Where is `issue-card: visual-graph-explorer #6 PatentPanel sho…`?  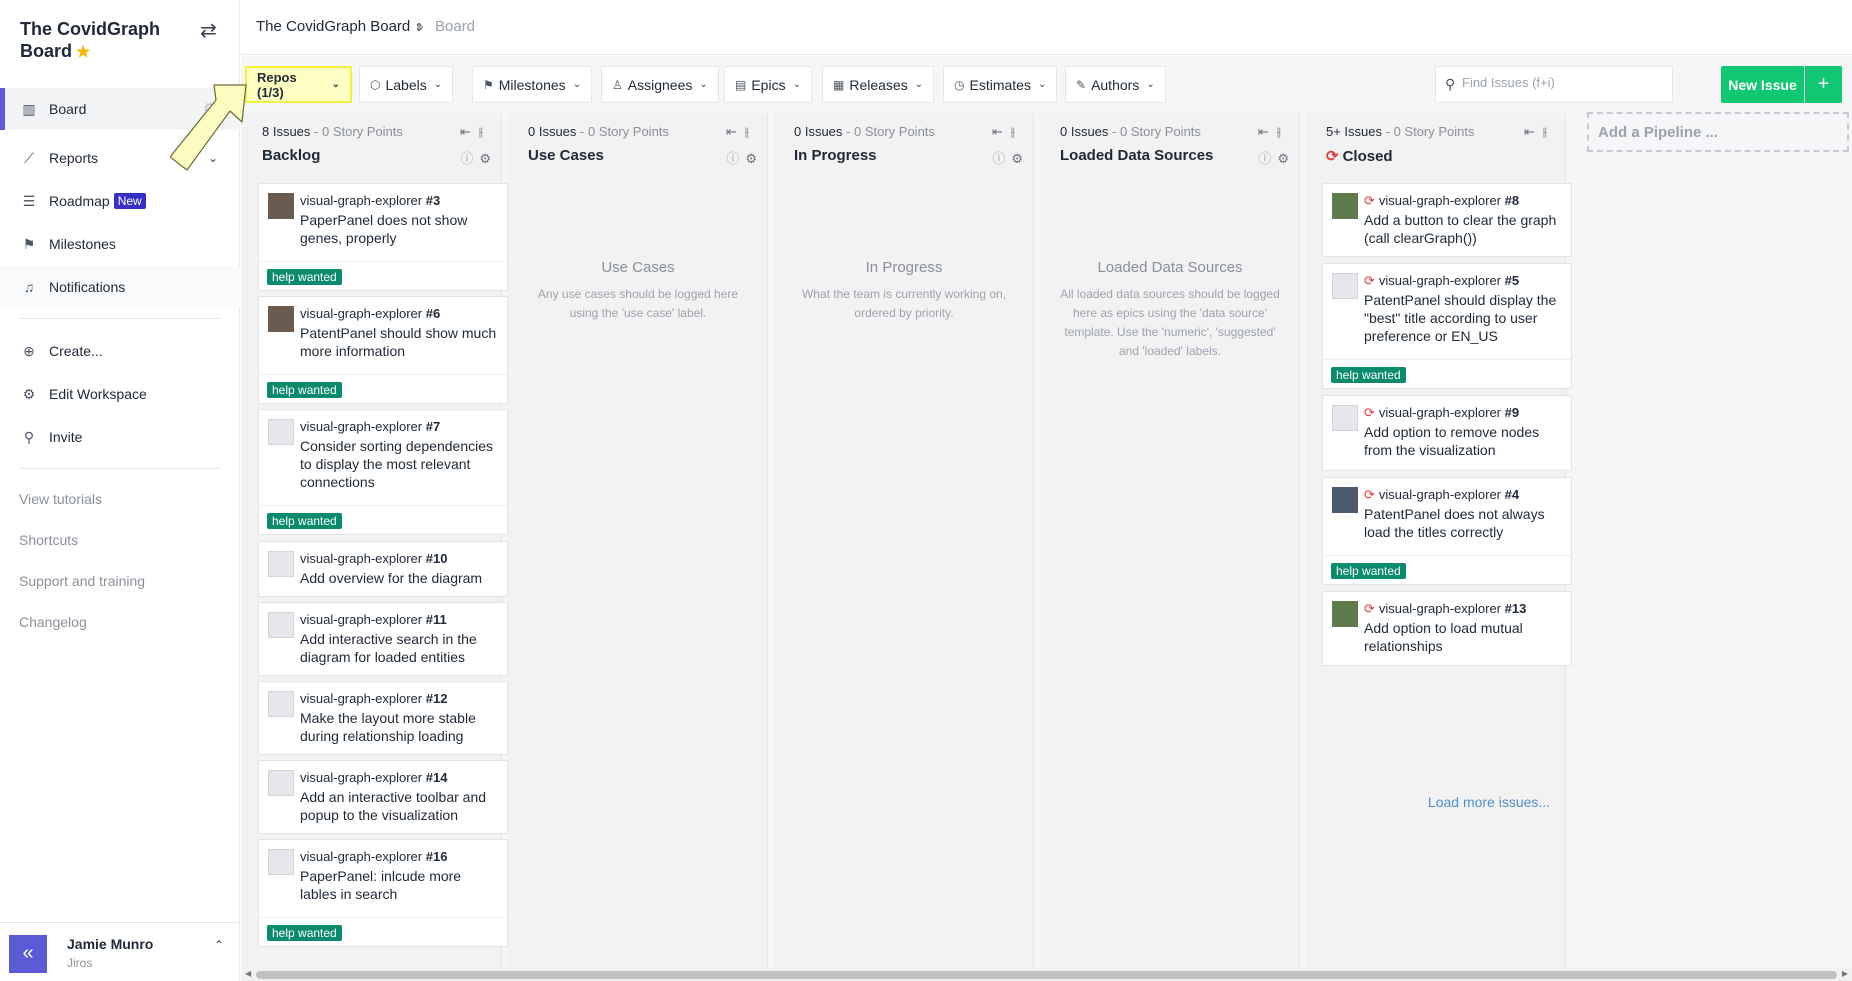 issue-card: visual-graph-explorer #6 PatentPanel sho… is located at coordinates (383, 350).